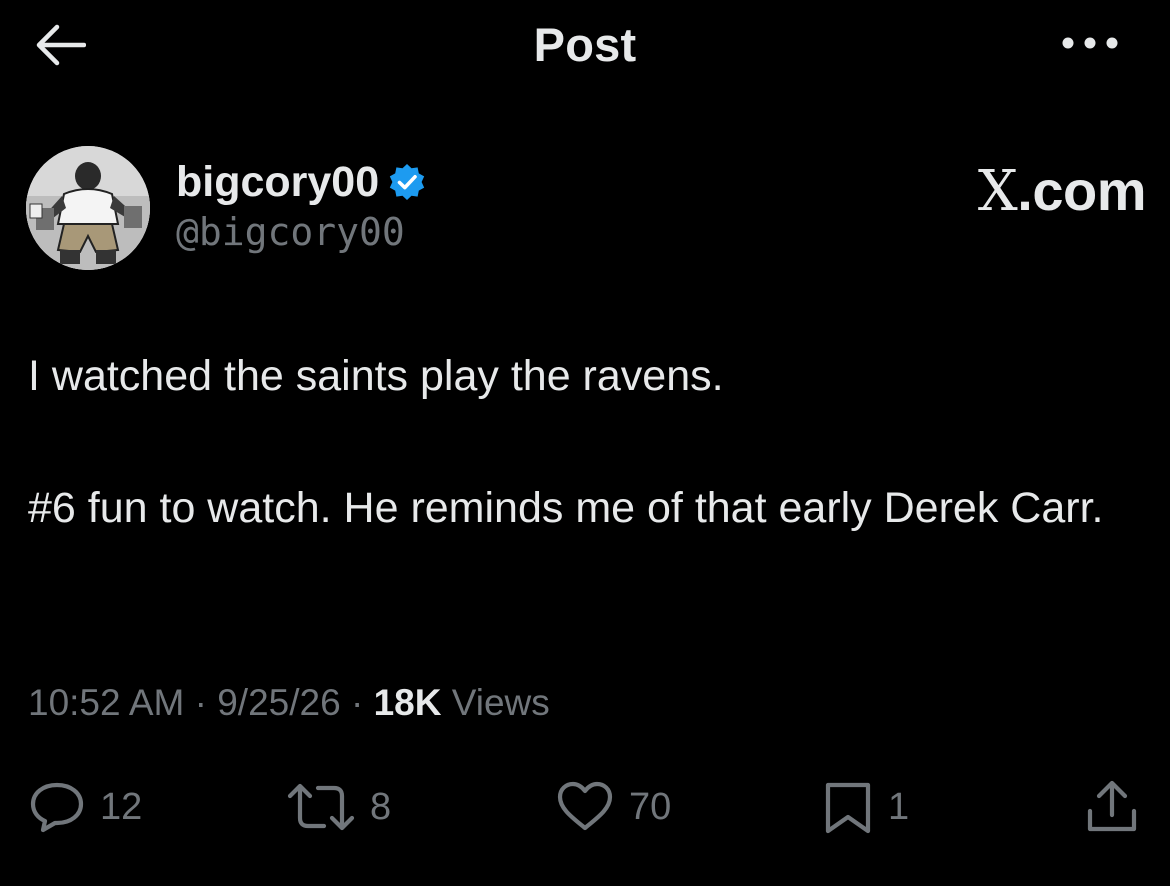 Image resolution: width=1170 pixels, height=886 pixels. I want to click on bookmark-count: 1, so click(899, 806).